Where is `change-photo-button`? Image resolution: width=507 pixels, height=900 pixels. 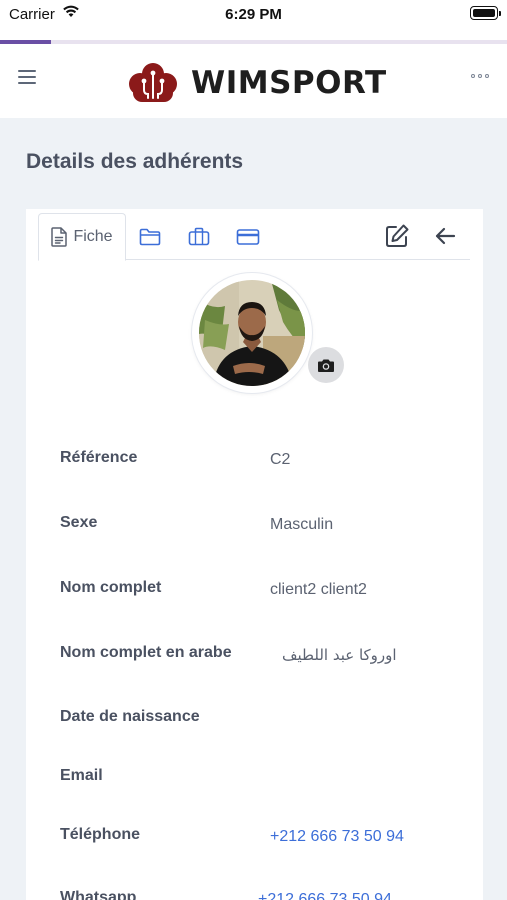 change-photo-button is located at coordinates (326, 365).